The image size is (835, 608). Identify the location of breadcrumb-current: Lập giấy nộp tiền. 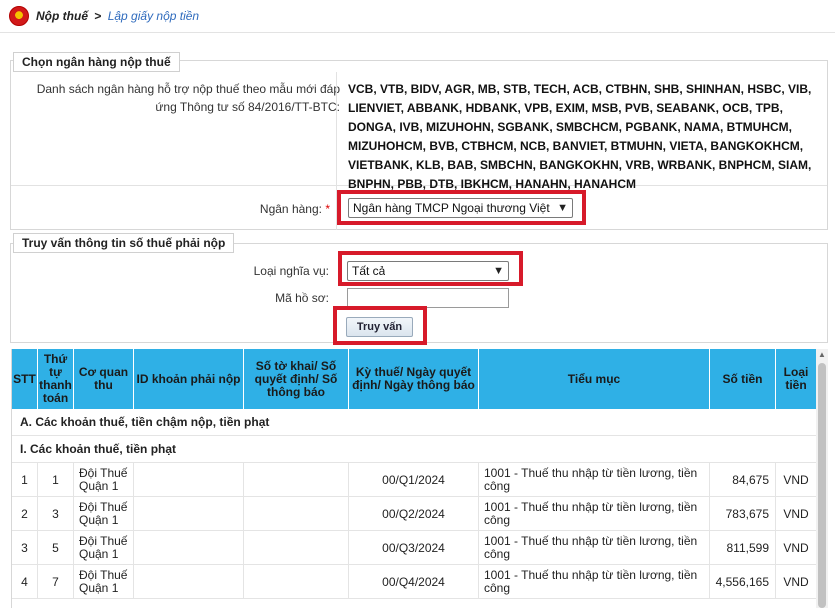
(153, 16).